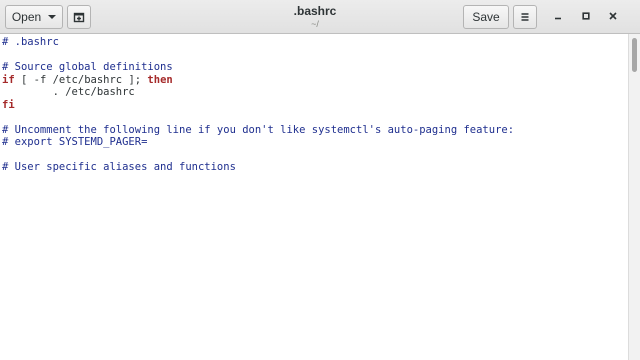 The width and height of the screenshot is (640, 360). I want to click on new-document-icon, so click(79, 17).